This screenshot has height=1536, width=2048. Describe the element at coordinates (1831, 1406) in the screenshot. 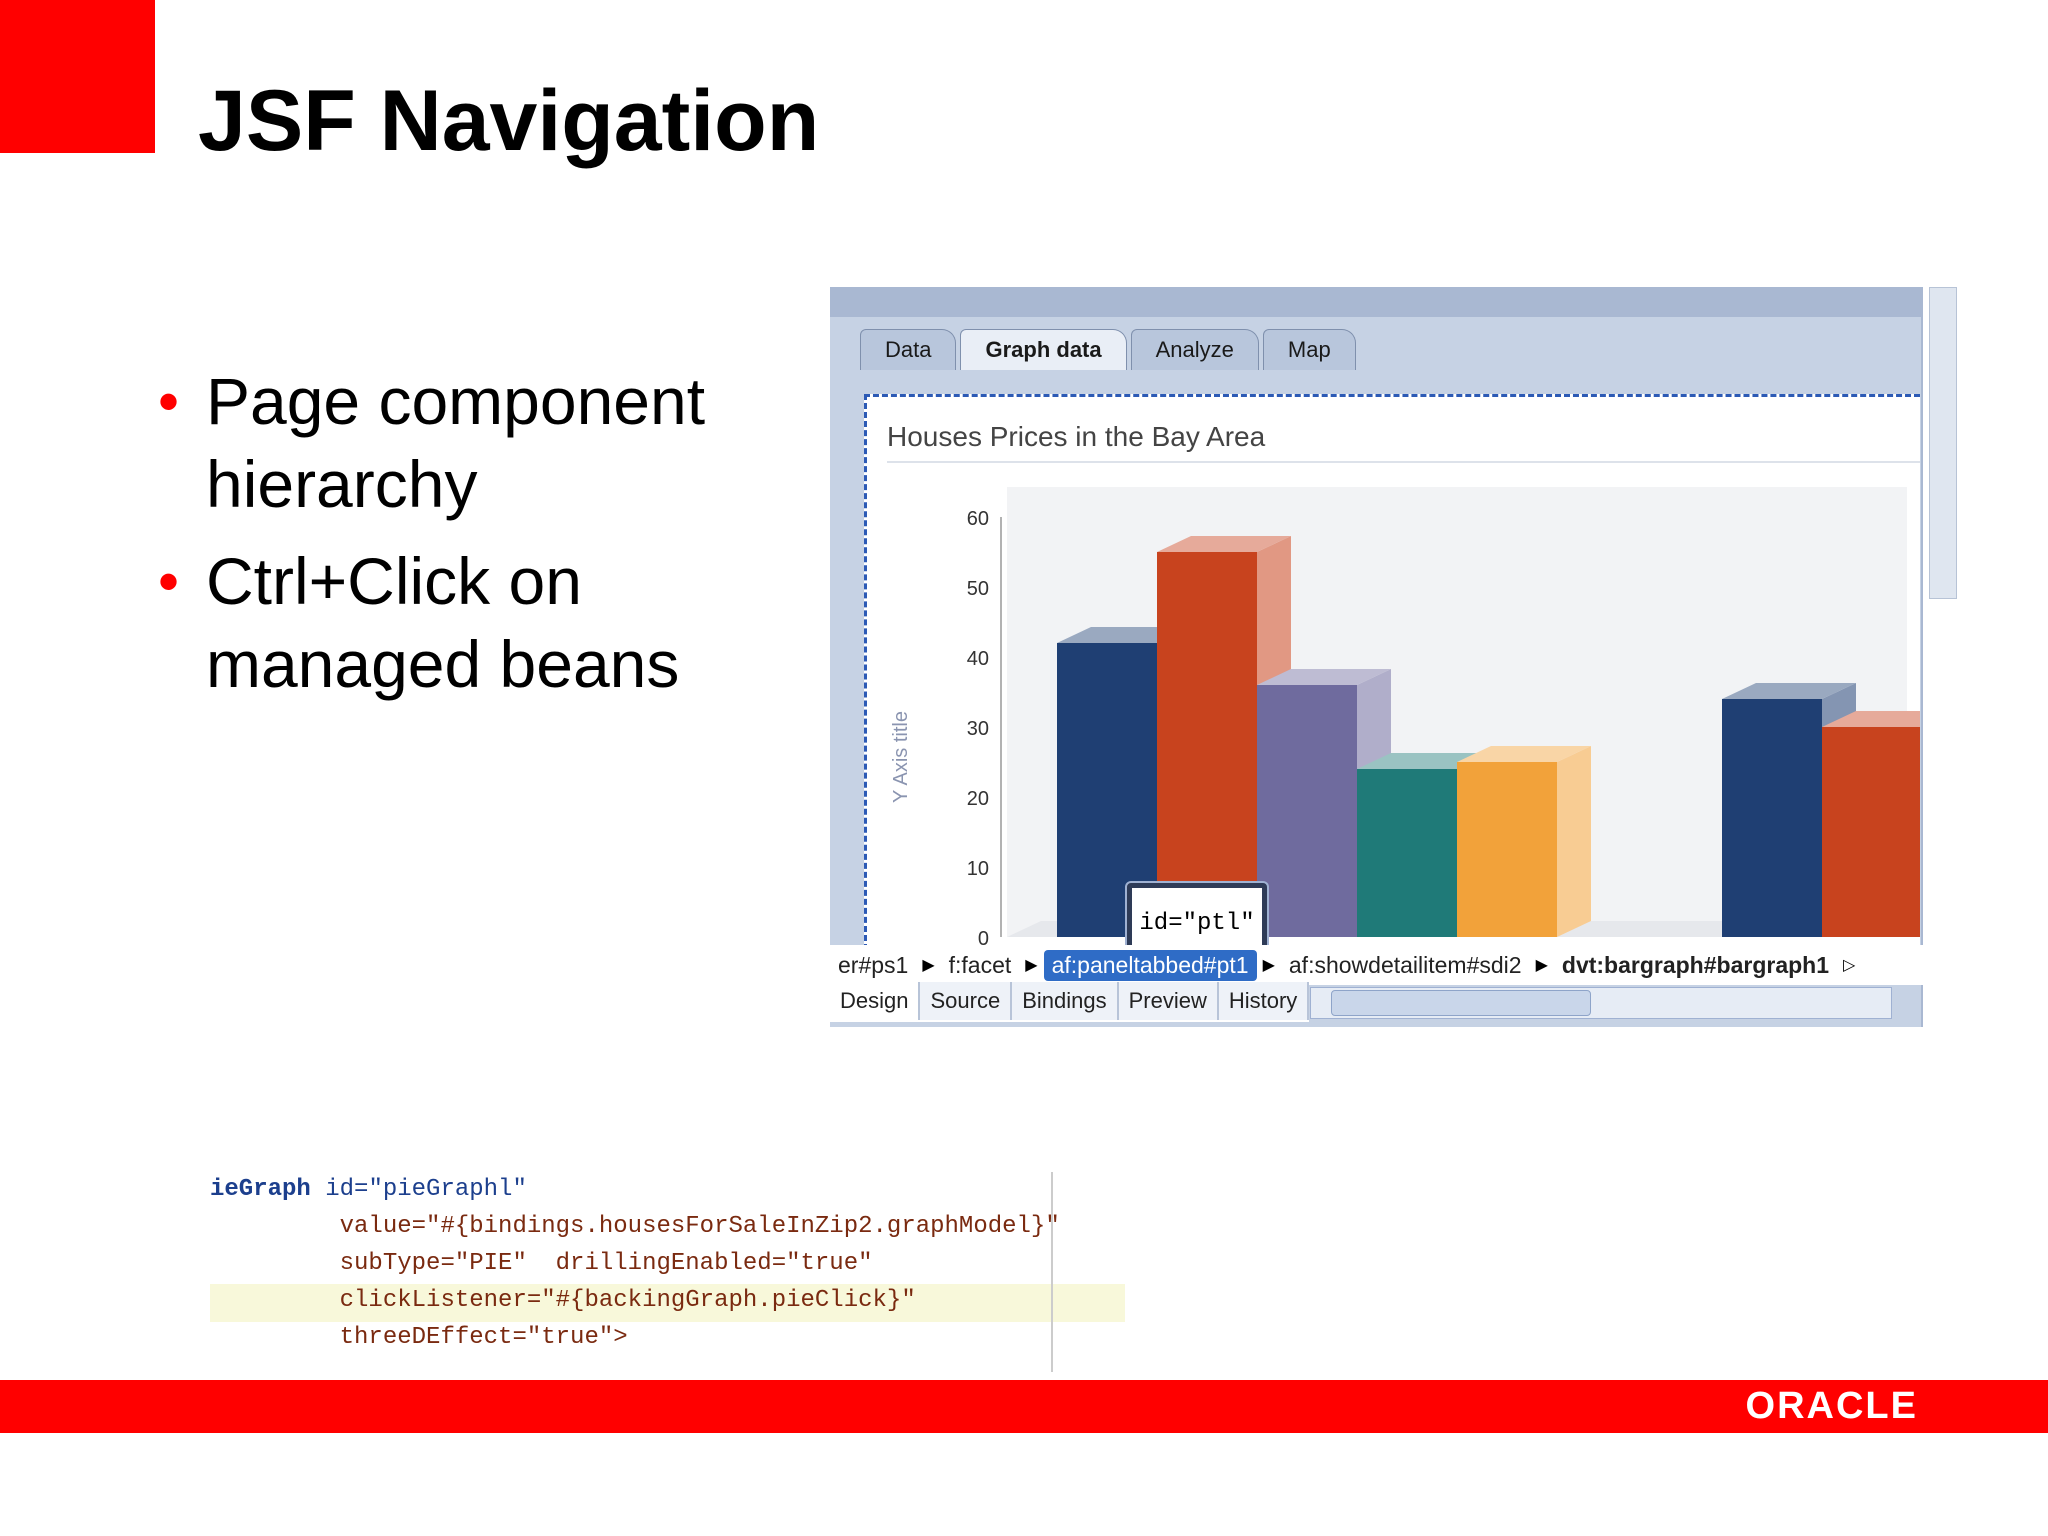

I see `oracle-logo: ORACLE` at that location.